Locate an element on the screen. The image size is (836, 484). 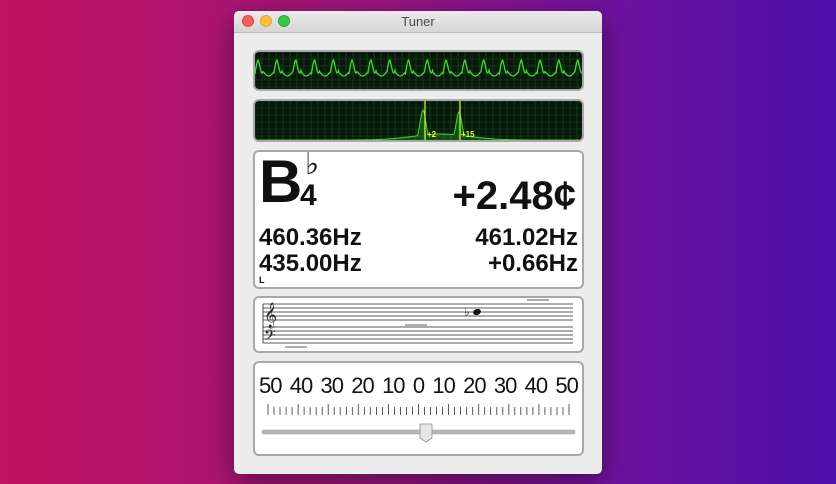
title-bar: Tuner is located at coordinates (418, 22).